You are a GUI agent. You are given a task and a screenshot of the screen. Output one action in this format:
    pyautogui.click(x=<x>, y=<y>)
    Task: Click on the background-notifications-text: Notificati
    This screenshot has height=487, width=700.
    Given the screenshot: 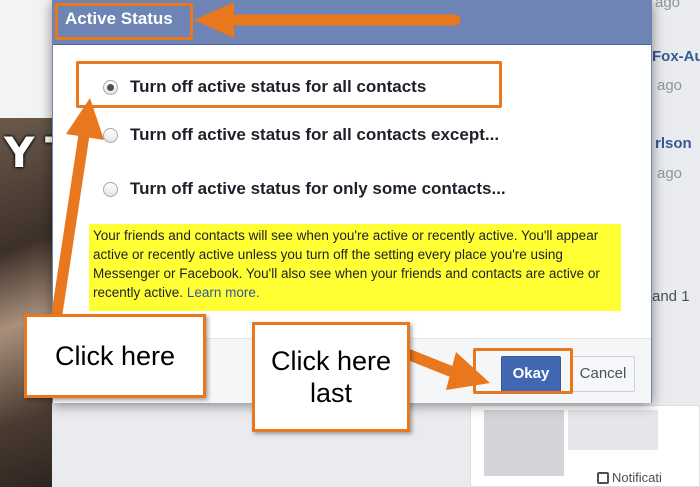 What is the action you would take?
    pyautogui.click(x=637, y=477)
    